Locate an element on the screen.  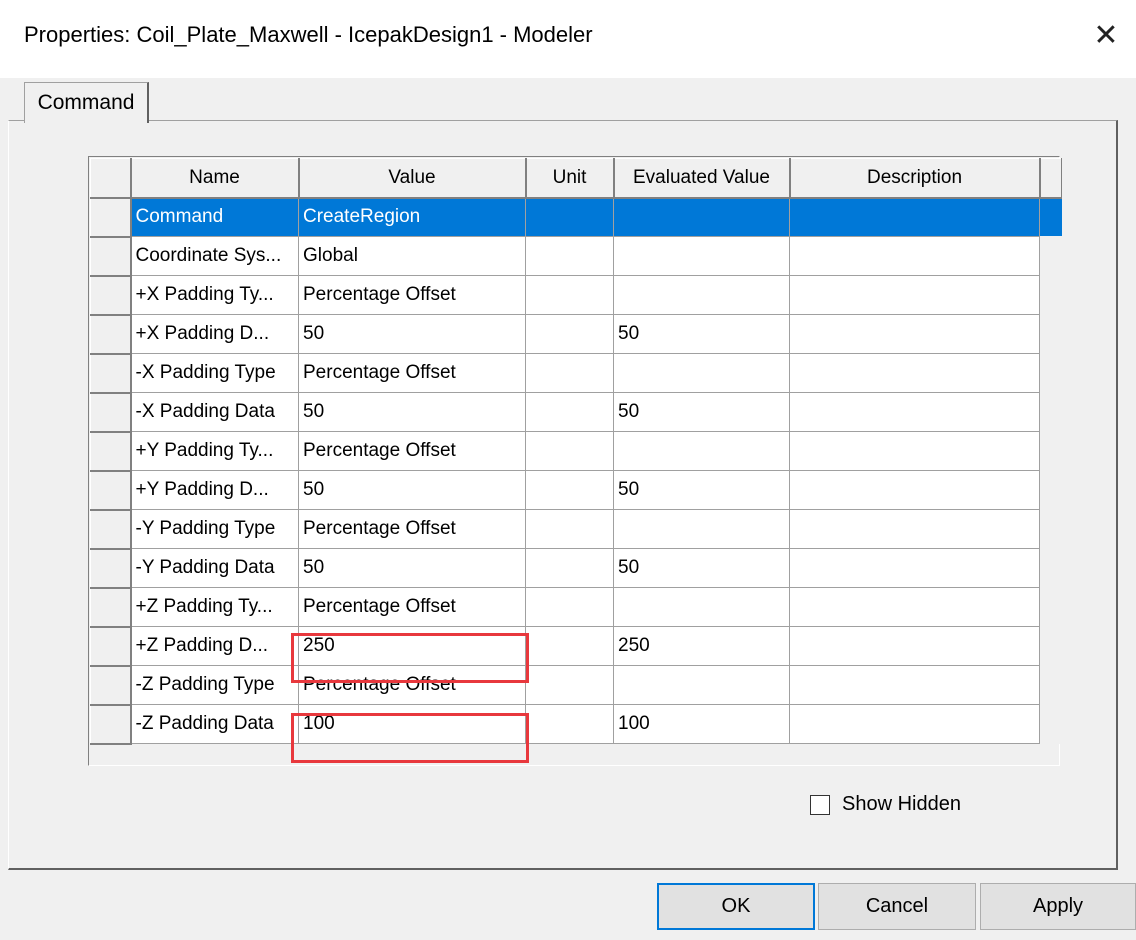
property-name-cell: -Y Padding Type is located at coordinates (214, 529).